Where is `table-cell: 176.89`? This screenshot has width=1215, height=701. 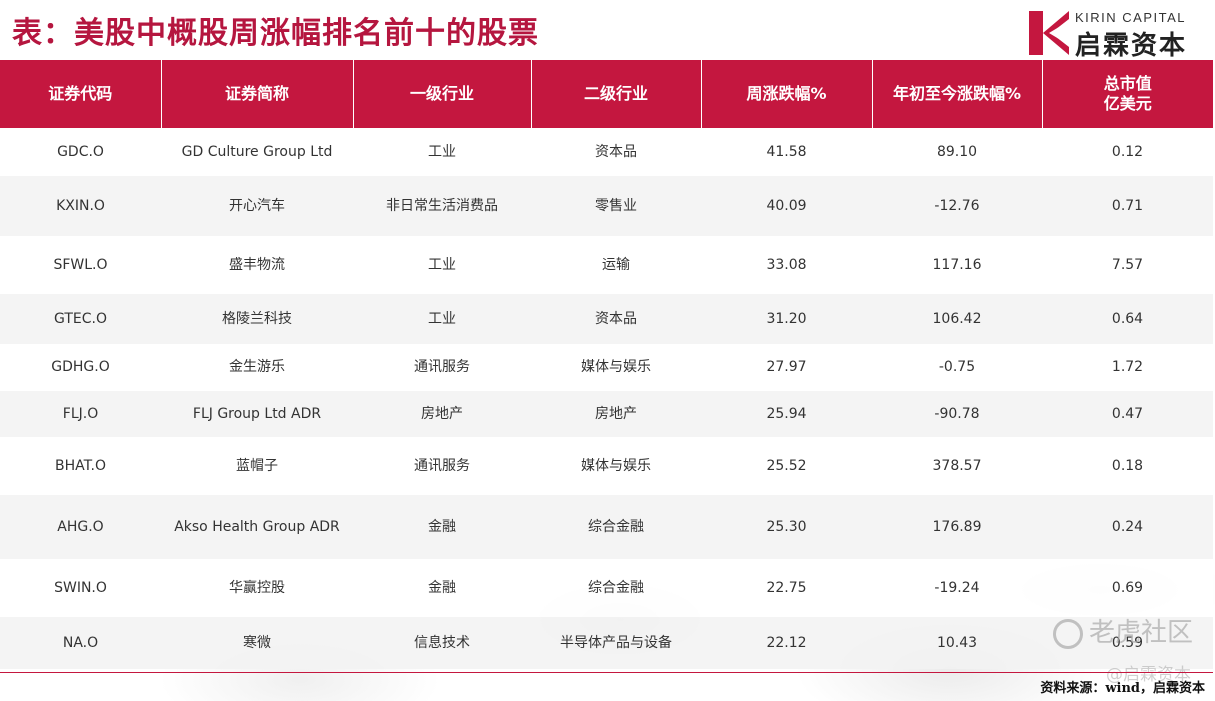 table-cell: 176.89 is located at coordinates (957, 527).